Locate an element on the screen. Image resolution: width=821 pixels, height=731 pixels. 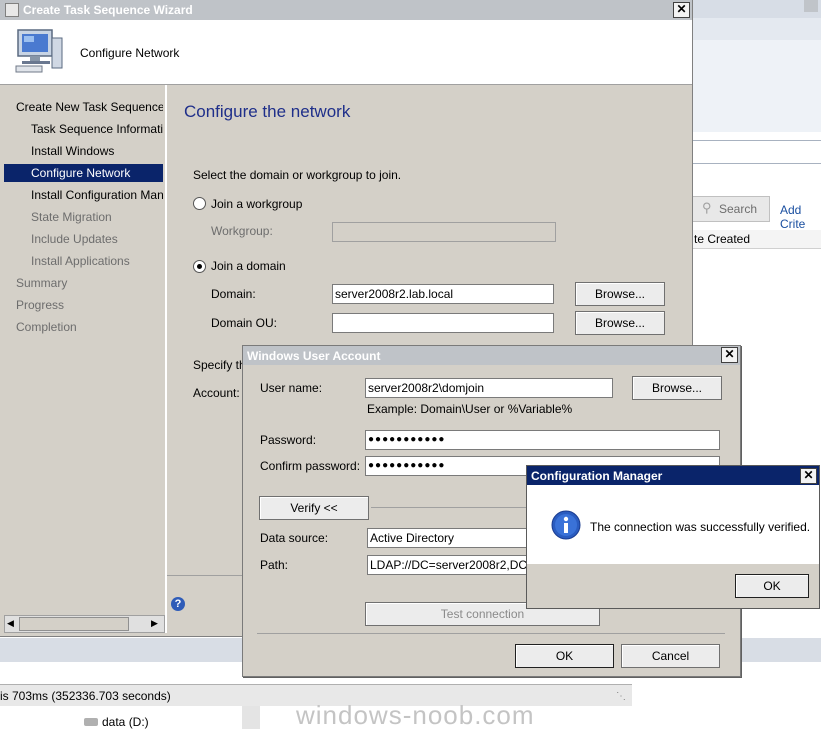
wizard-title-bar: Create Task Sequence Wizard ✕ is located at coordinates (346, 10).